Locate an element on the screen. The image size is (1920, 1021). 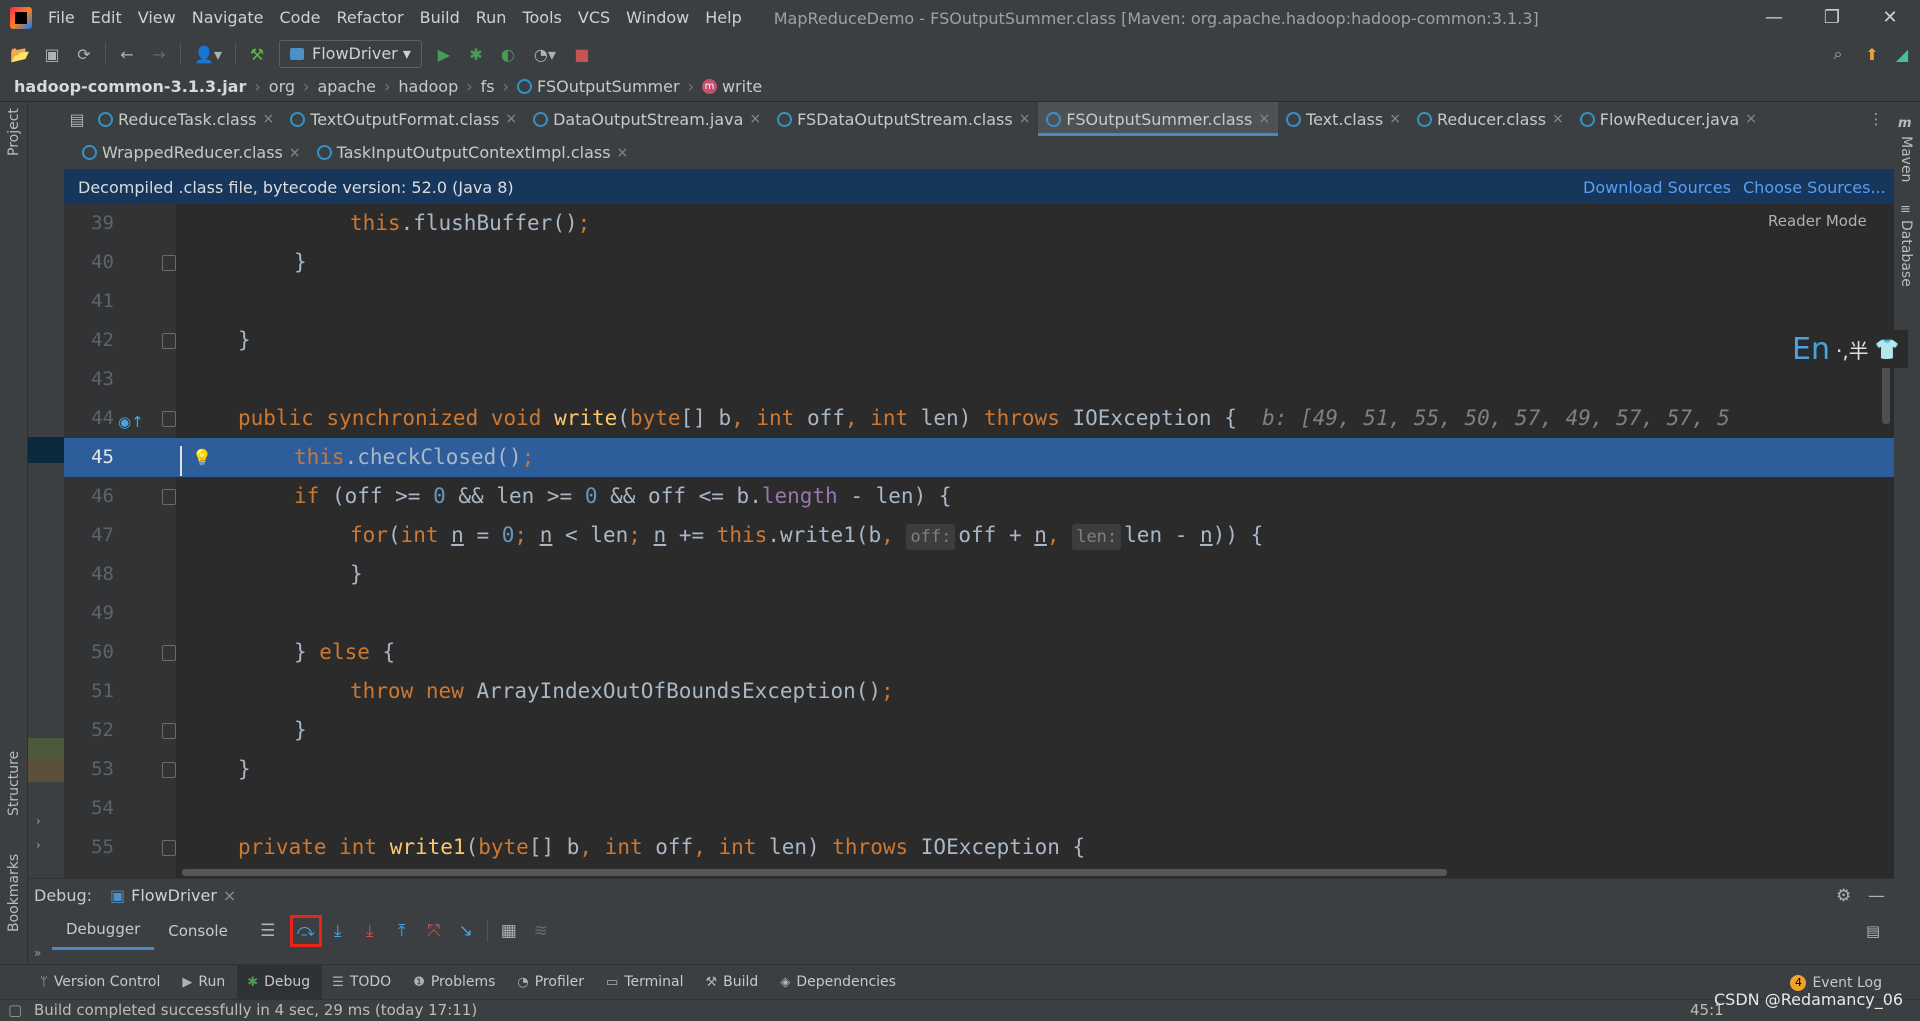
update-icon: ⬆ is located at coordinates (1872, 54).